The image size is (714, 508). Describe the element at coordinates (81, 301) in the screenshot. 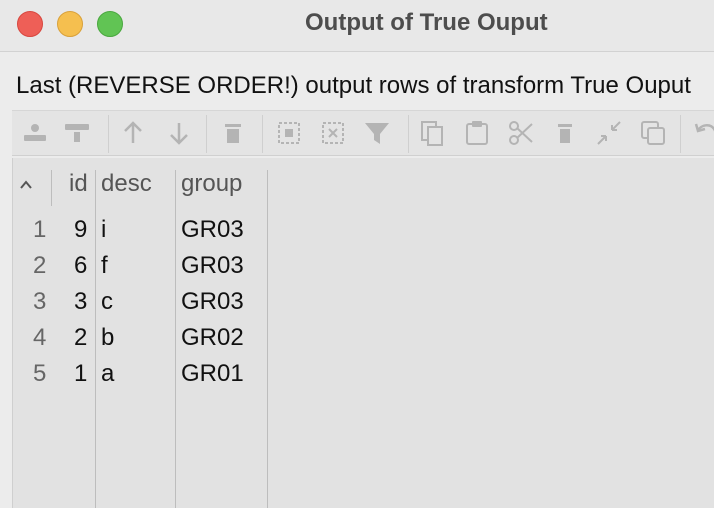

I see `cell-id: 3` at that location.